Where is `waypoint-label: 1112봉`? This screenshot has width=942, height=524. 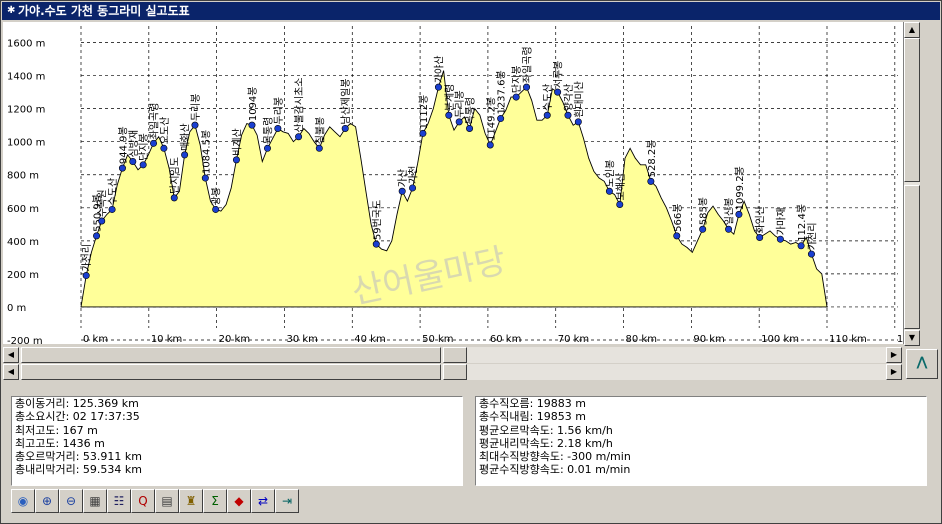
waypoint-label: 1112봉 is located at coordinates (424, 112).